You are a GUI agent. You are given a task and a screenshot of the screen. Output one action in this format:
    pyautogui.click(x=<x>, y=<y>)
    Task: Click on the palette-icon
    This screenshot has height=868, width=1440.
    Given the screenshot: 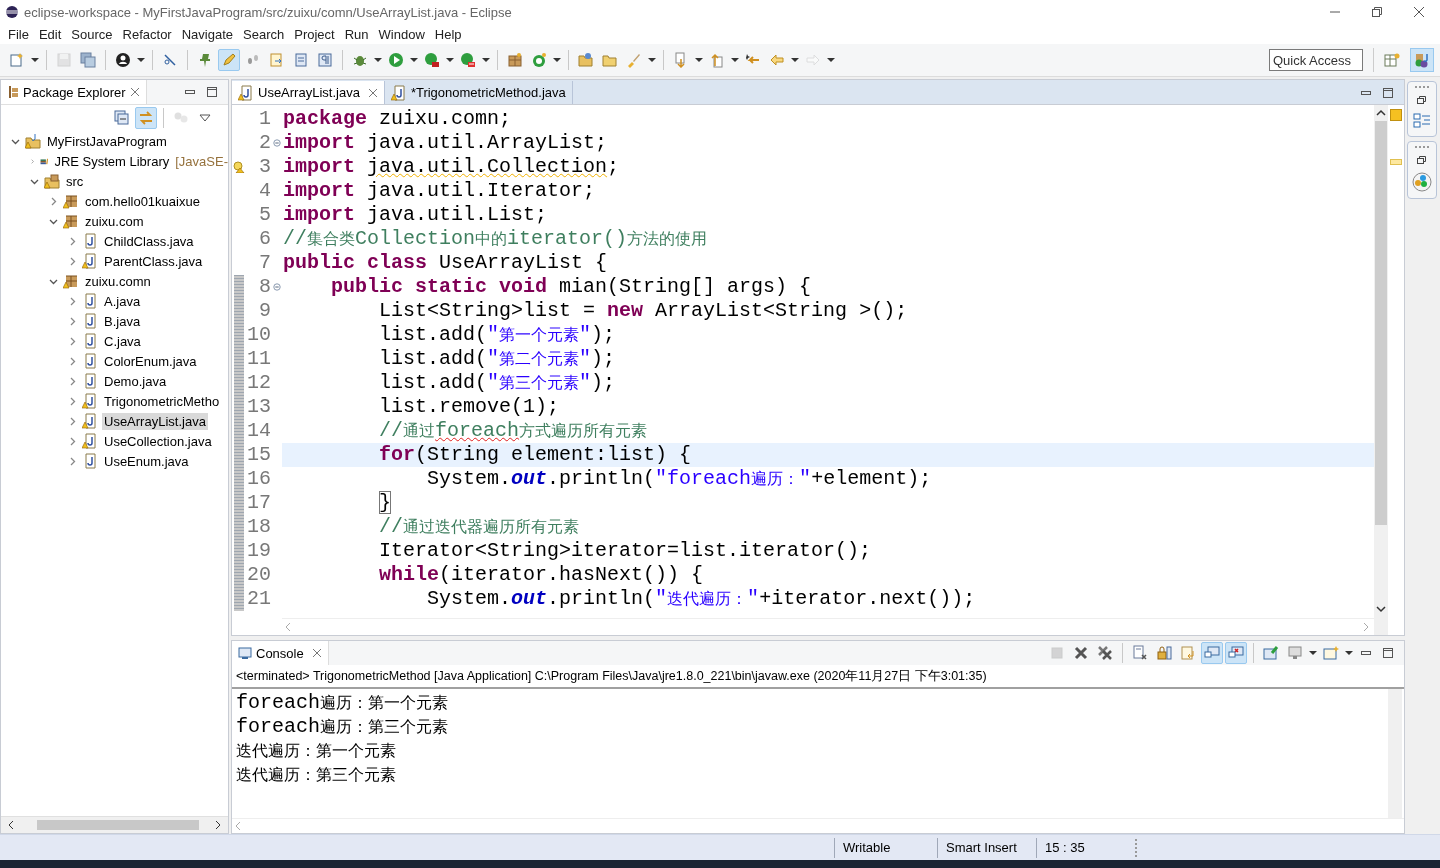 What is the action you would take?
    pyautogui.click(x=1422, y=182)
    